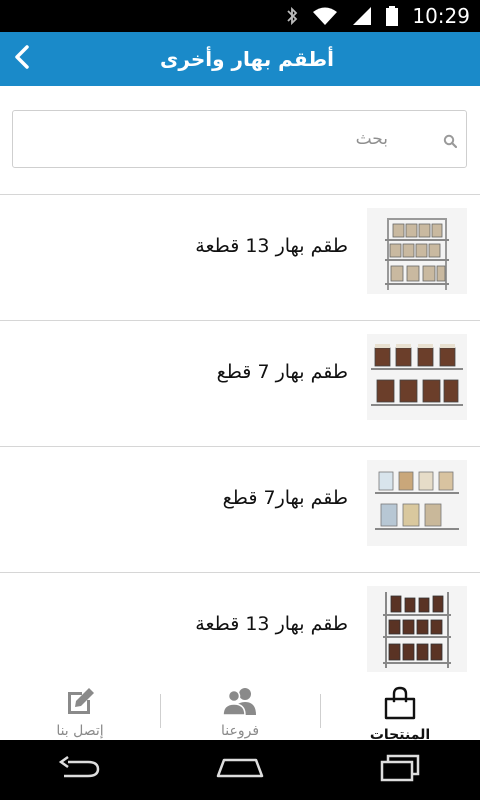  I want to click on recents-icon, so click(400, 770).